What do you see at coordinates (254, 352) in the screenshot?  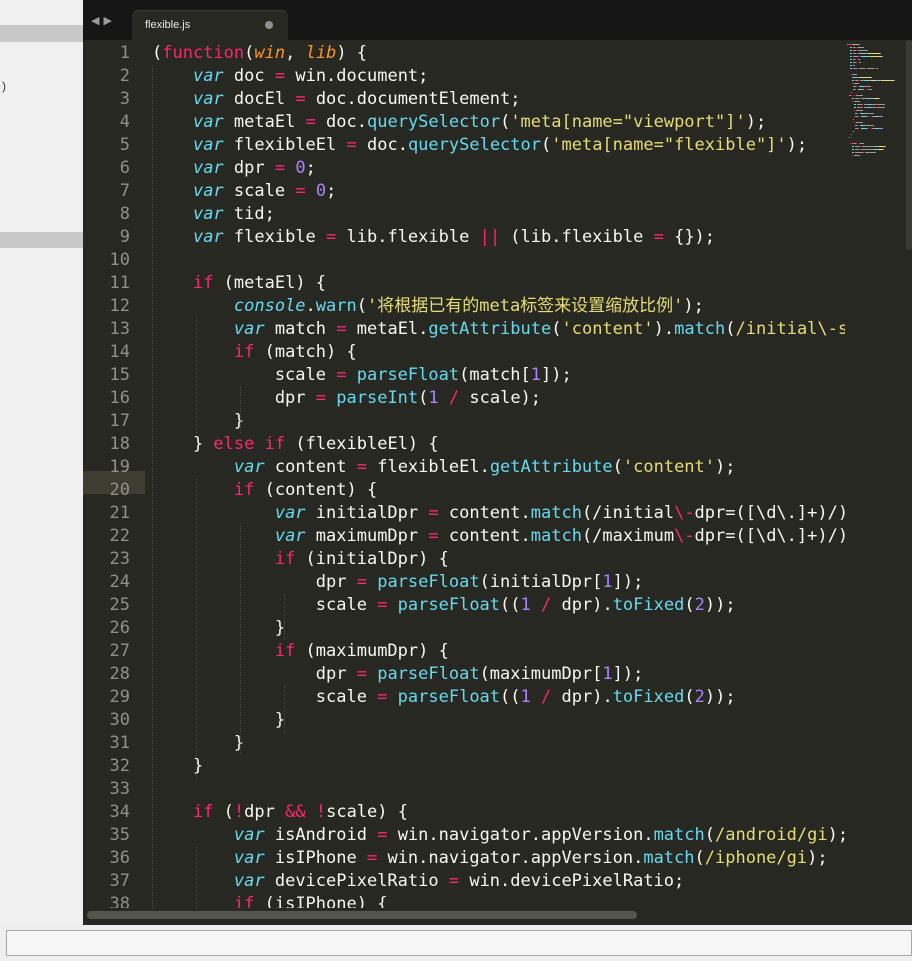 I see `code-line: if (match) {` at bounding box center [254, 352].